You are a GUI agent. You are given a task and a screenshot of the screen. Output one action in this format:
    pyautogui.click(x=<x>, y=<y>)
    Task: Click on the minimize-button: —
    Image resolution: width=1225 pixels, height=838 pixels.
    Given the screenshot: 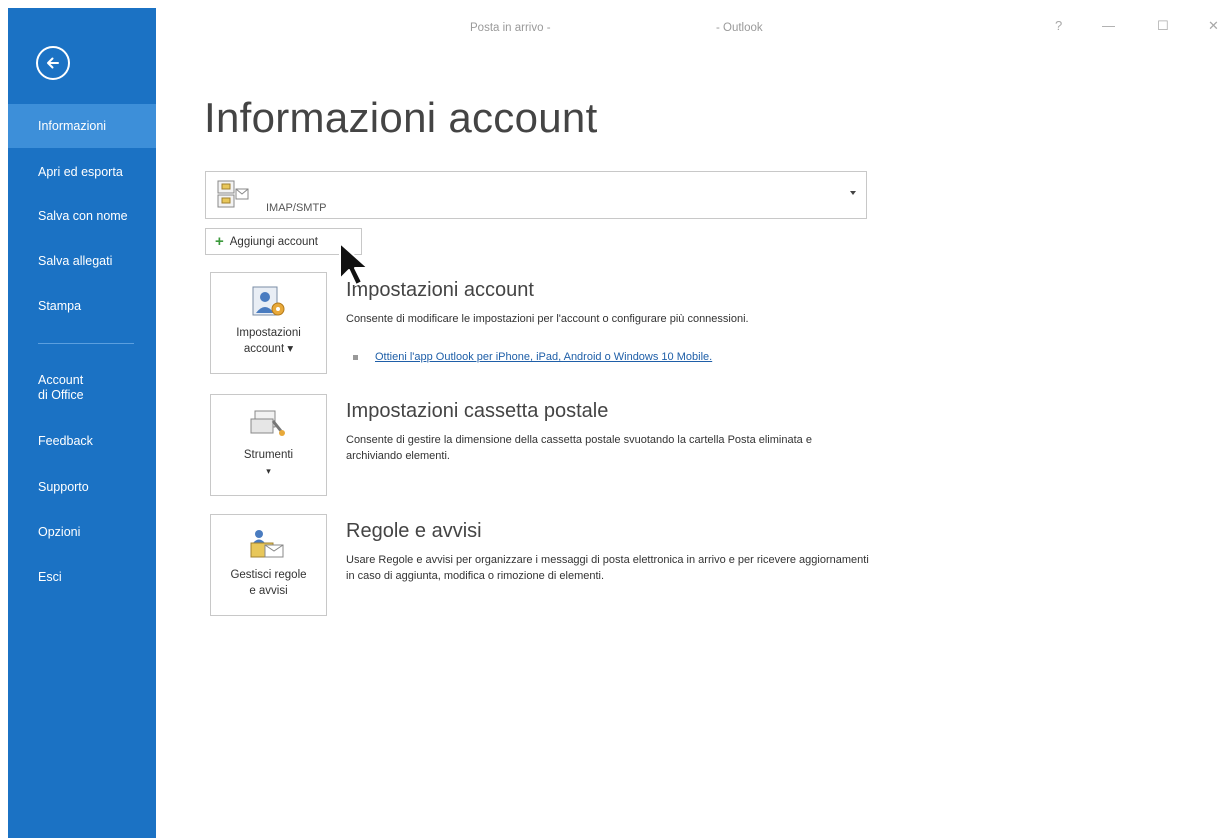 What is the action you would take?
    pyautogui.click(x=1108, y=25)
    